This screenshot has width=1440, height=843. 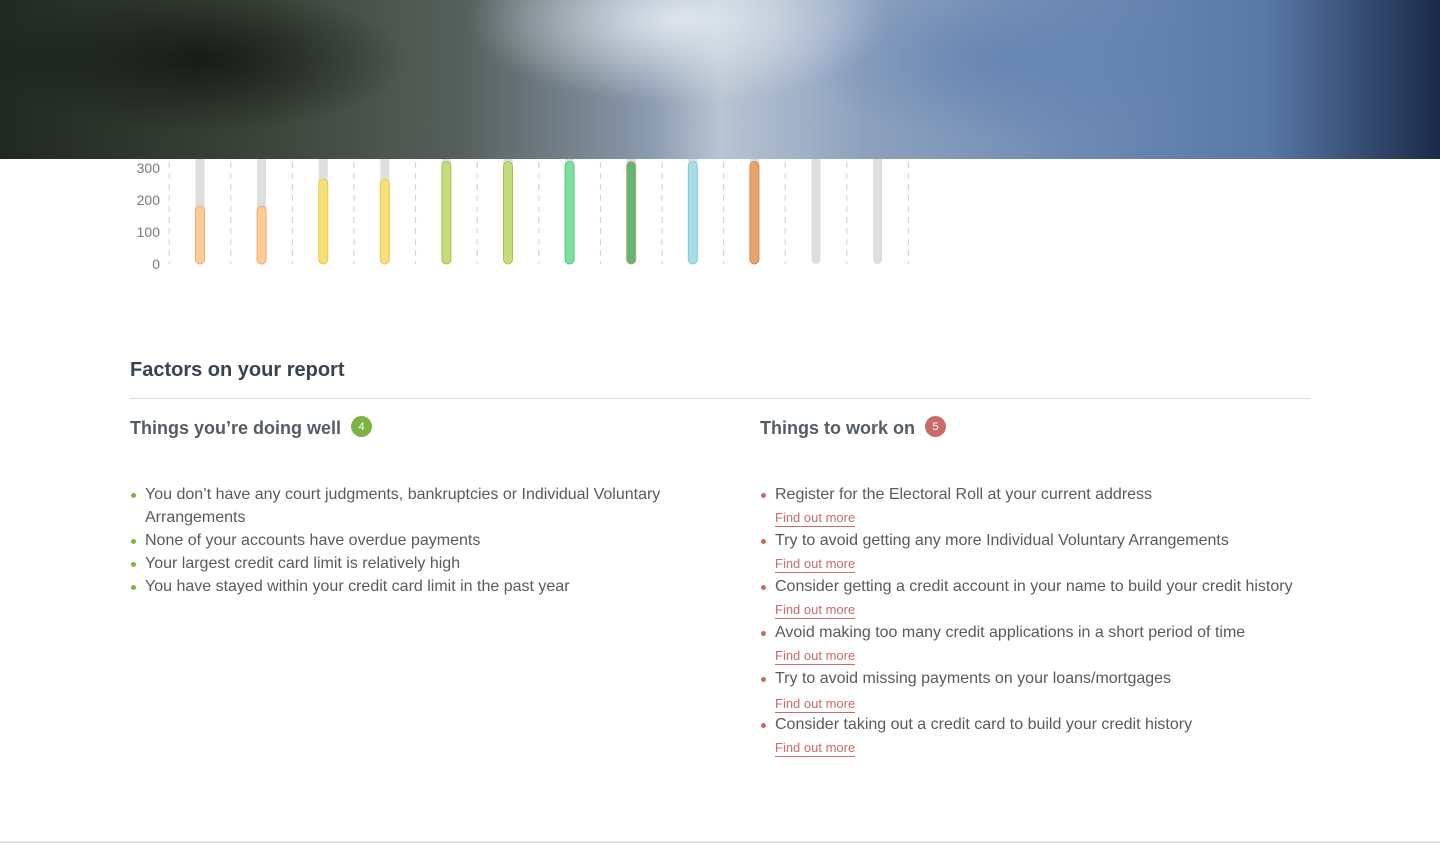 What do you see at coordinates (149, 168) in the screenshot?
I see `y-tick-label: 300` at bounding box center [149, 168].